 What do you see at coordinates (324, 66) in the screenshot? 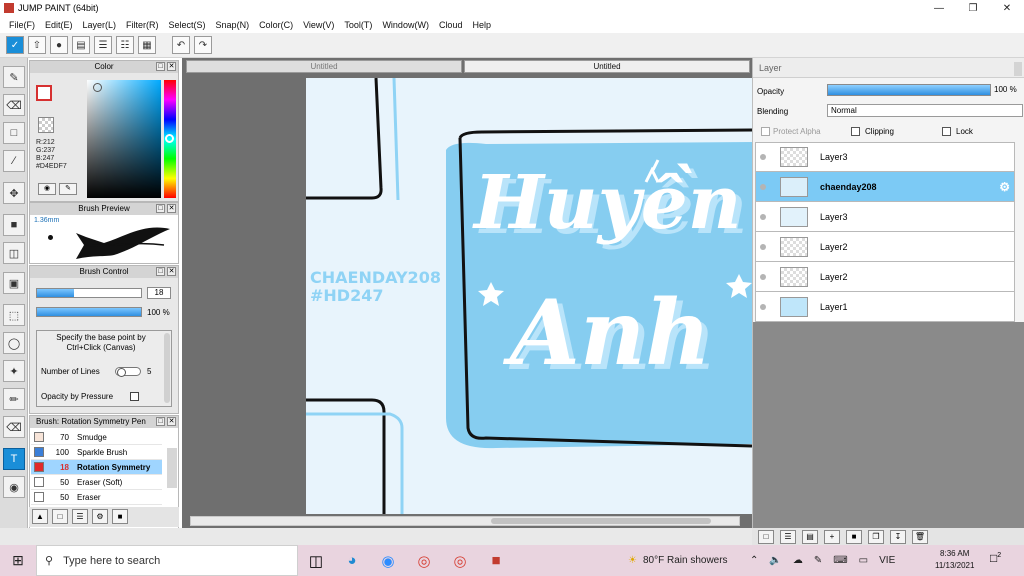
I see `document-tab: Untitled` at bounding box center [324, 66].